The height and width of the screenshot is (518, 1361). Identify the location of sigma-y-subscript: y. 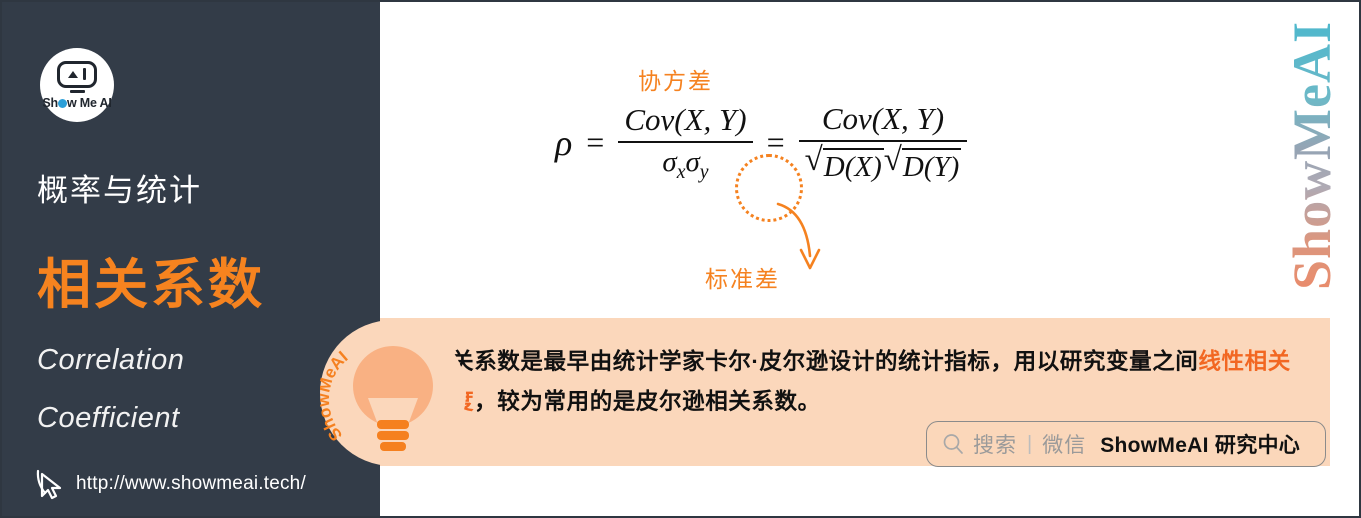
(704, 171).